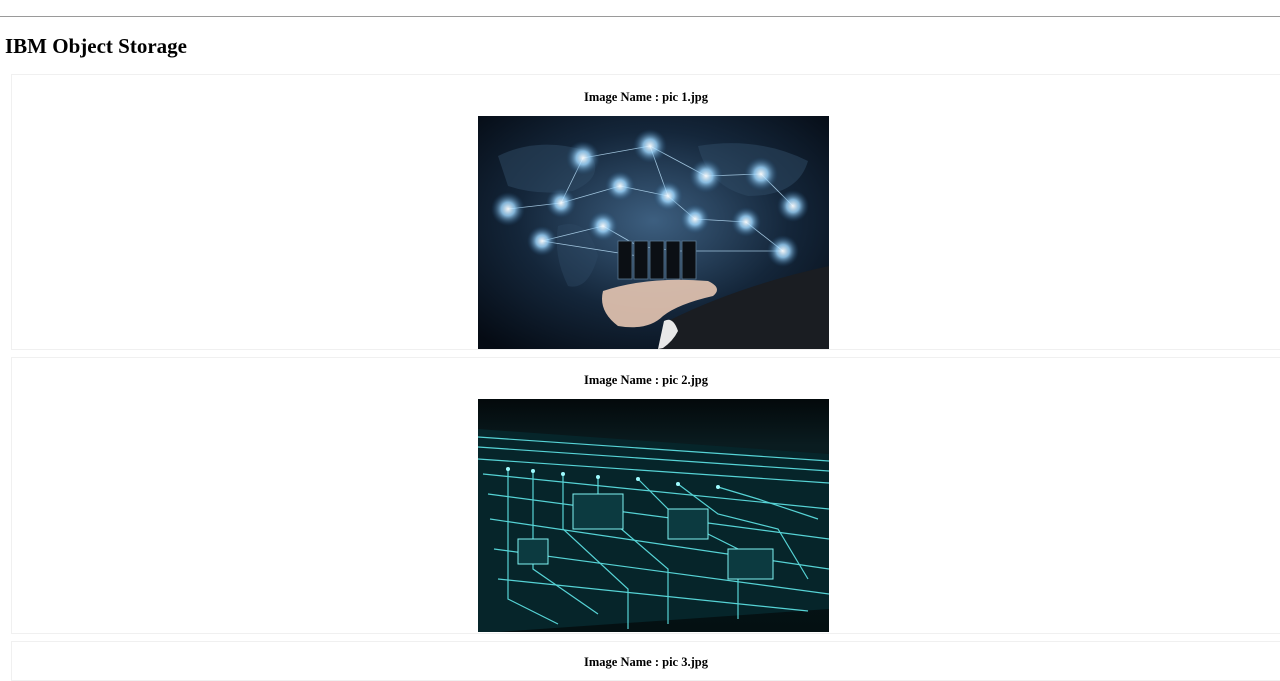 The width and height of the screenshot is (1280, 681). I want to click on image-name-label: Image Name : pic 3.jpg, so click(646, 662).